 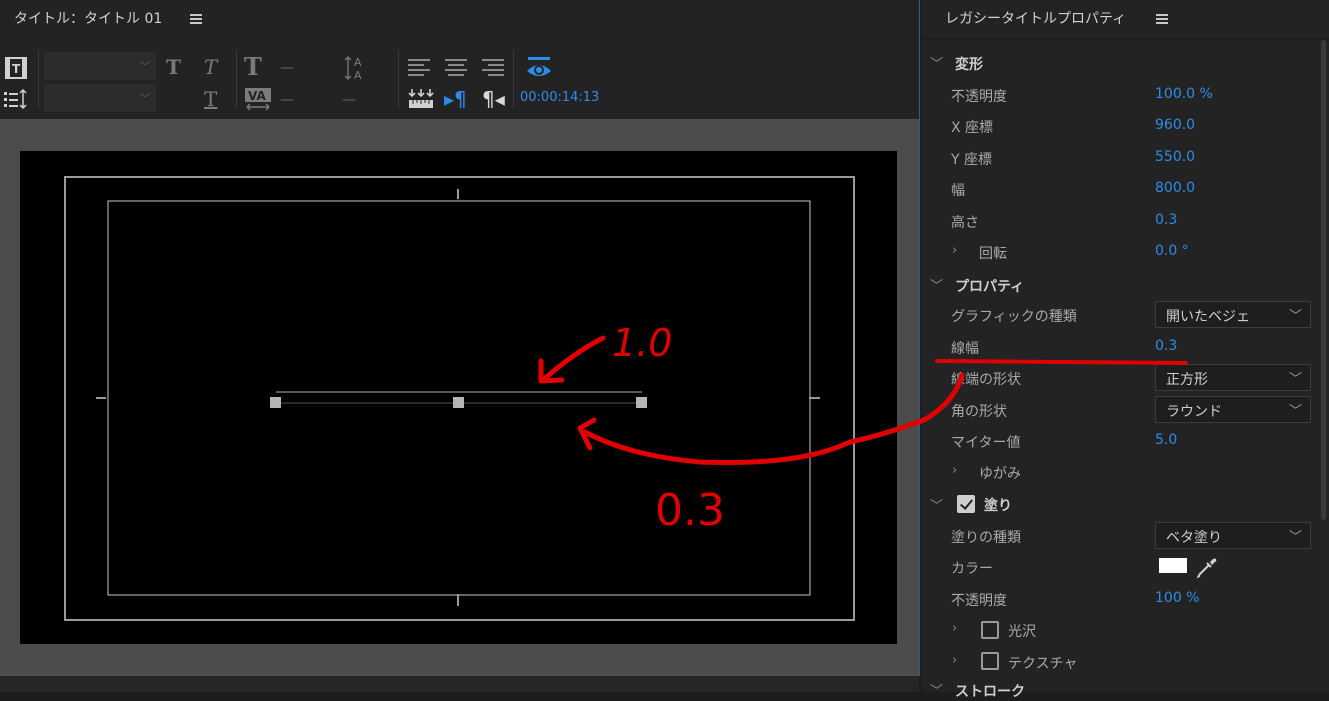 What do you see at coordinates (1000, 473) in the screenshot?
I see `distort-label: ゆがみ` at bounding box center [1000, 473].